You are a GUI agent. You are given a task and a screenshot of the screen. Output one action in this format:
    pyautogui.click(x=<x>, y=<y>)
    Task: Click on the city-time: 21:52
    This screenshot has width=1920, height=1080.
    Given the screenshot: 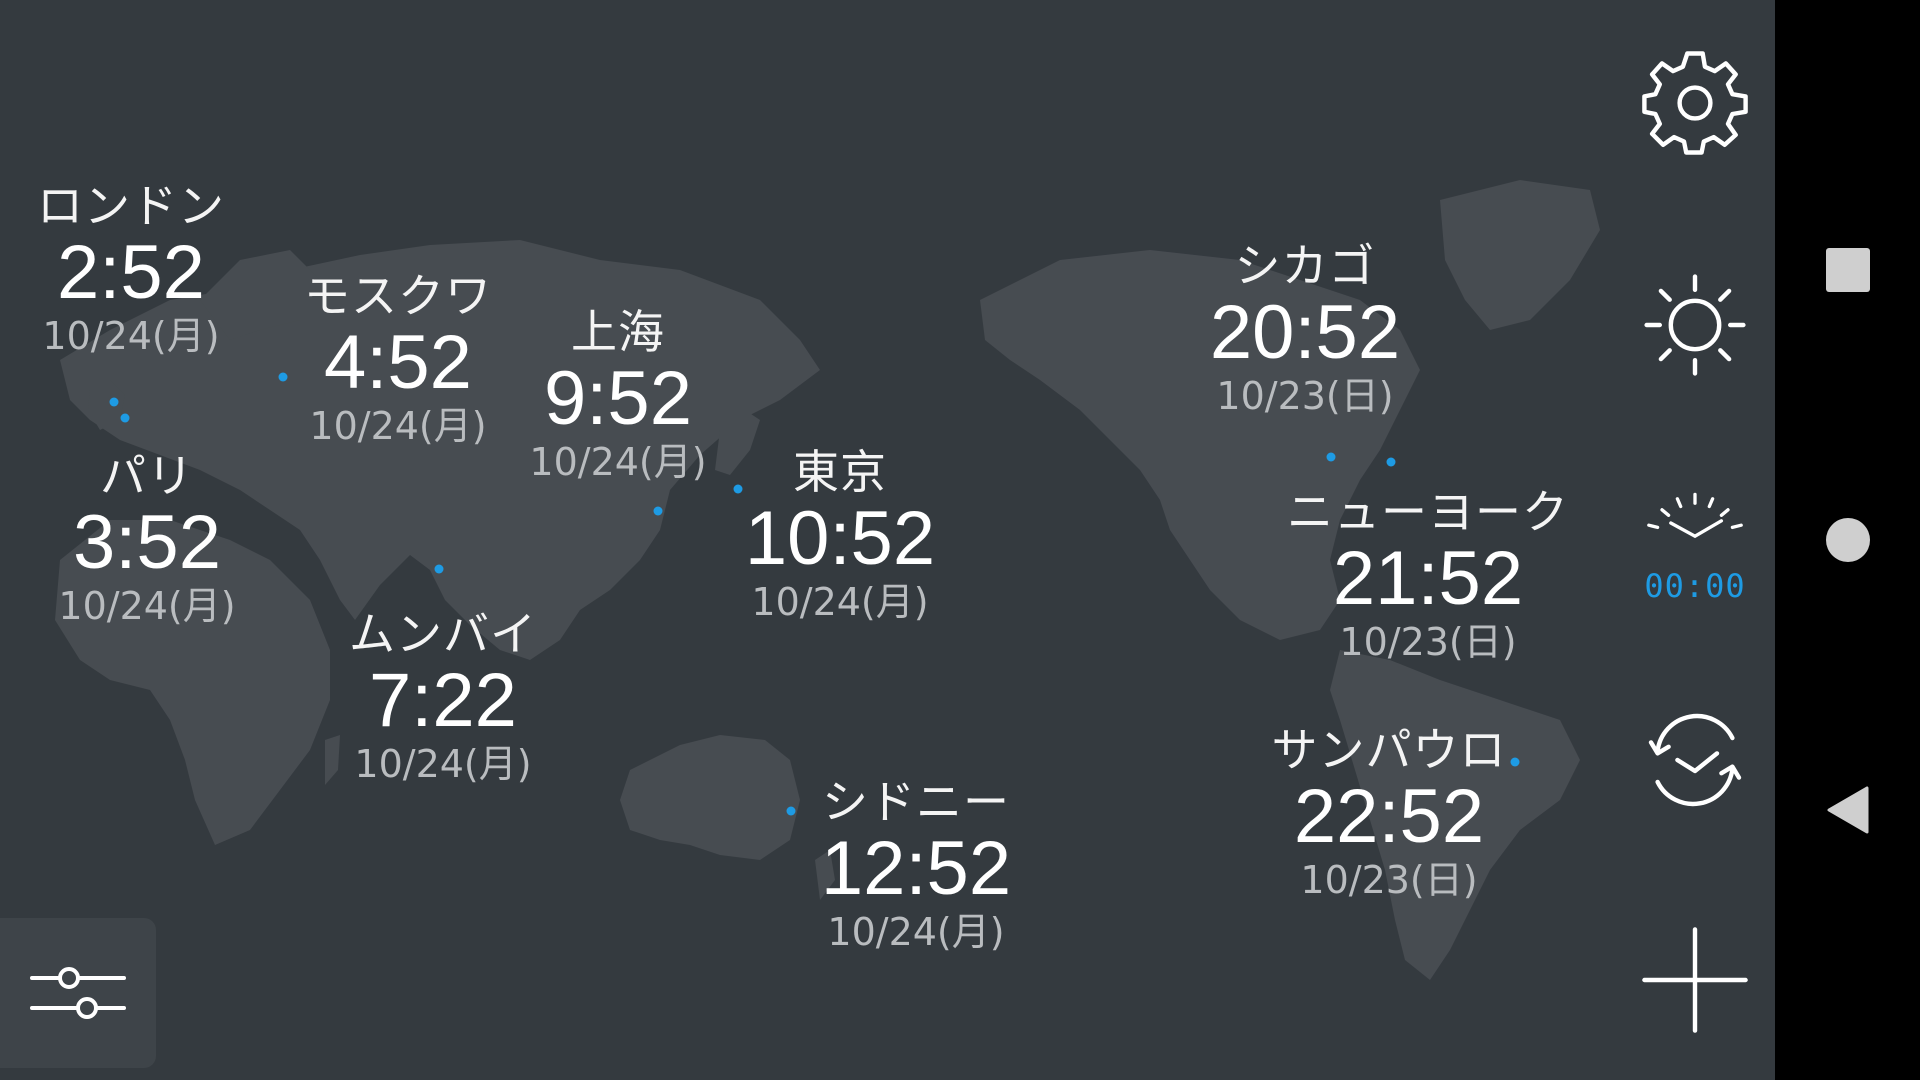 What is the action you would take?
    pyautogui.click(x=1428, y=578)
    